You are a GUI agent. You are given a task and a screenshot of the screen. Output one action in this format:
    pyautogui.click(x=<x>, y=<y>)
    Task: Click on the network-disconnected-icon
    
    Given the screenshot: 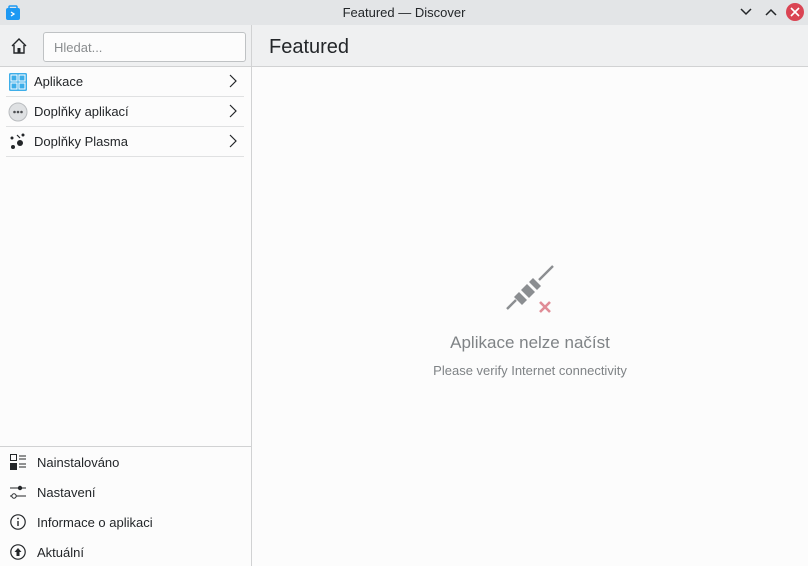 What is the action you would take?
    pyautogui.click(x=530, y=289)
    